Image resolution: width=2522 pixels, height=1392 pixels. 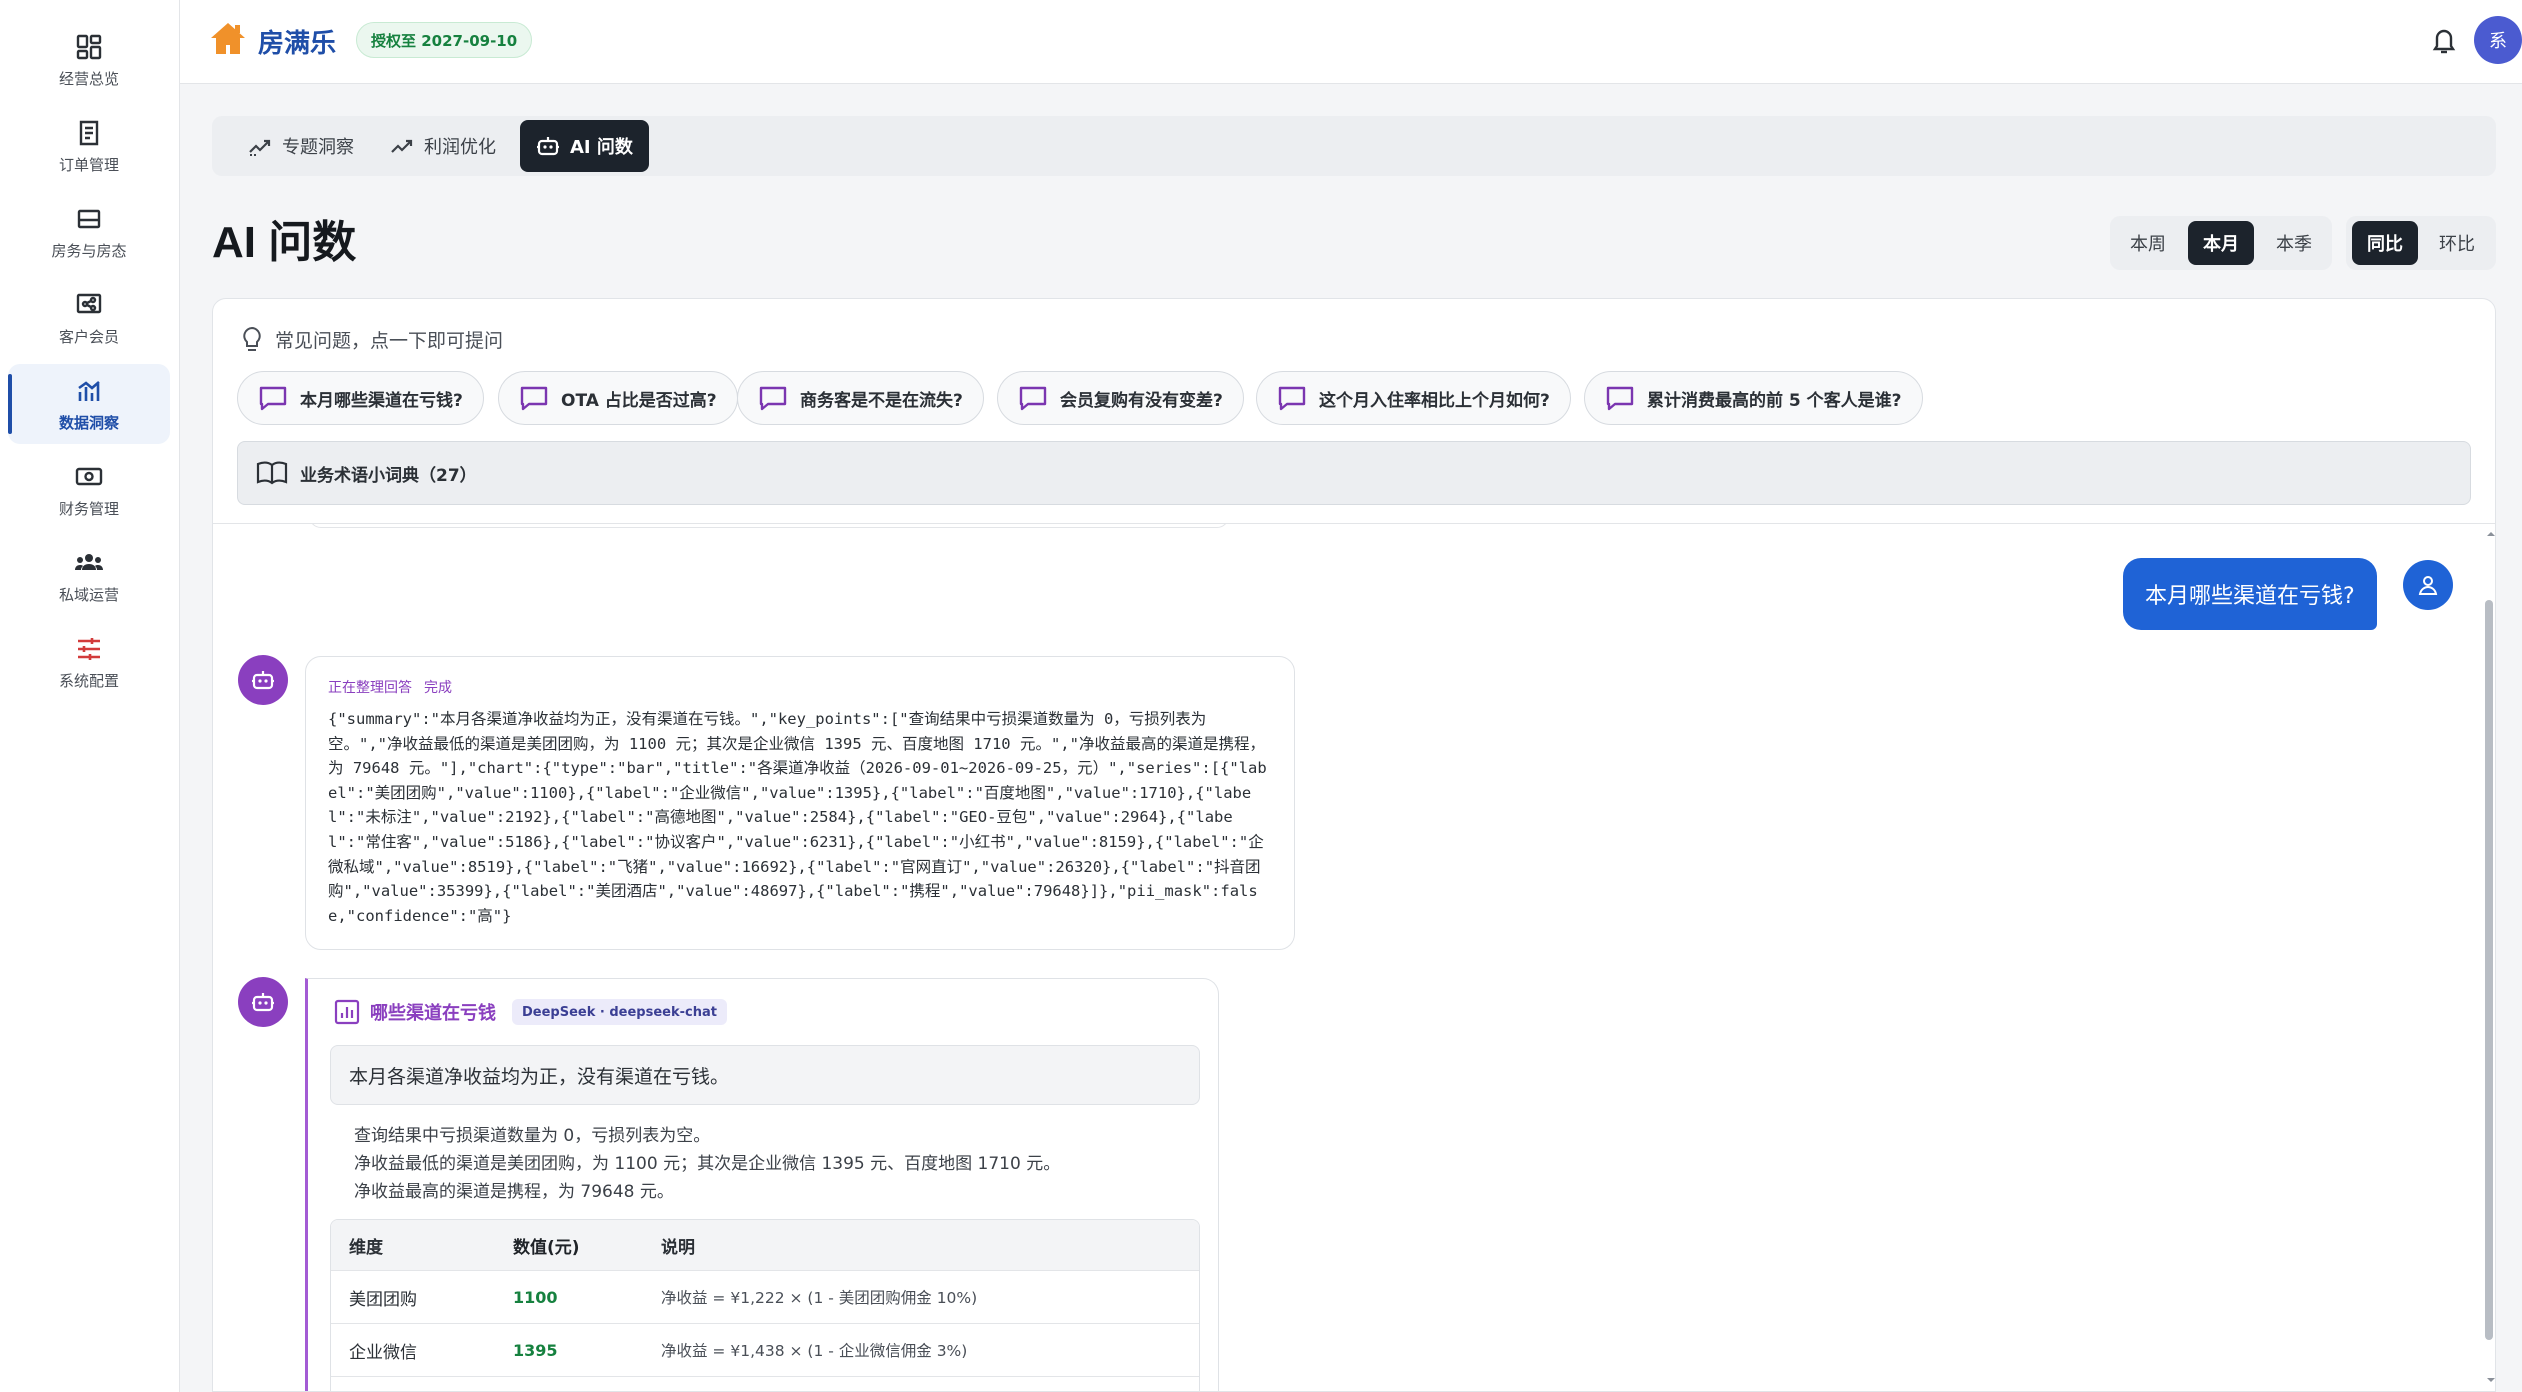 What do you see at coordinates (383, 1352) in the screenshot?
I see `table-cell: 企业微信` at bounding box center [383, 1352].